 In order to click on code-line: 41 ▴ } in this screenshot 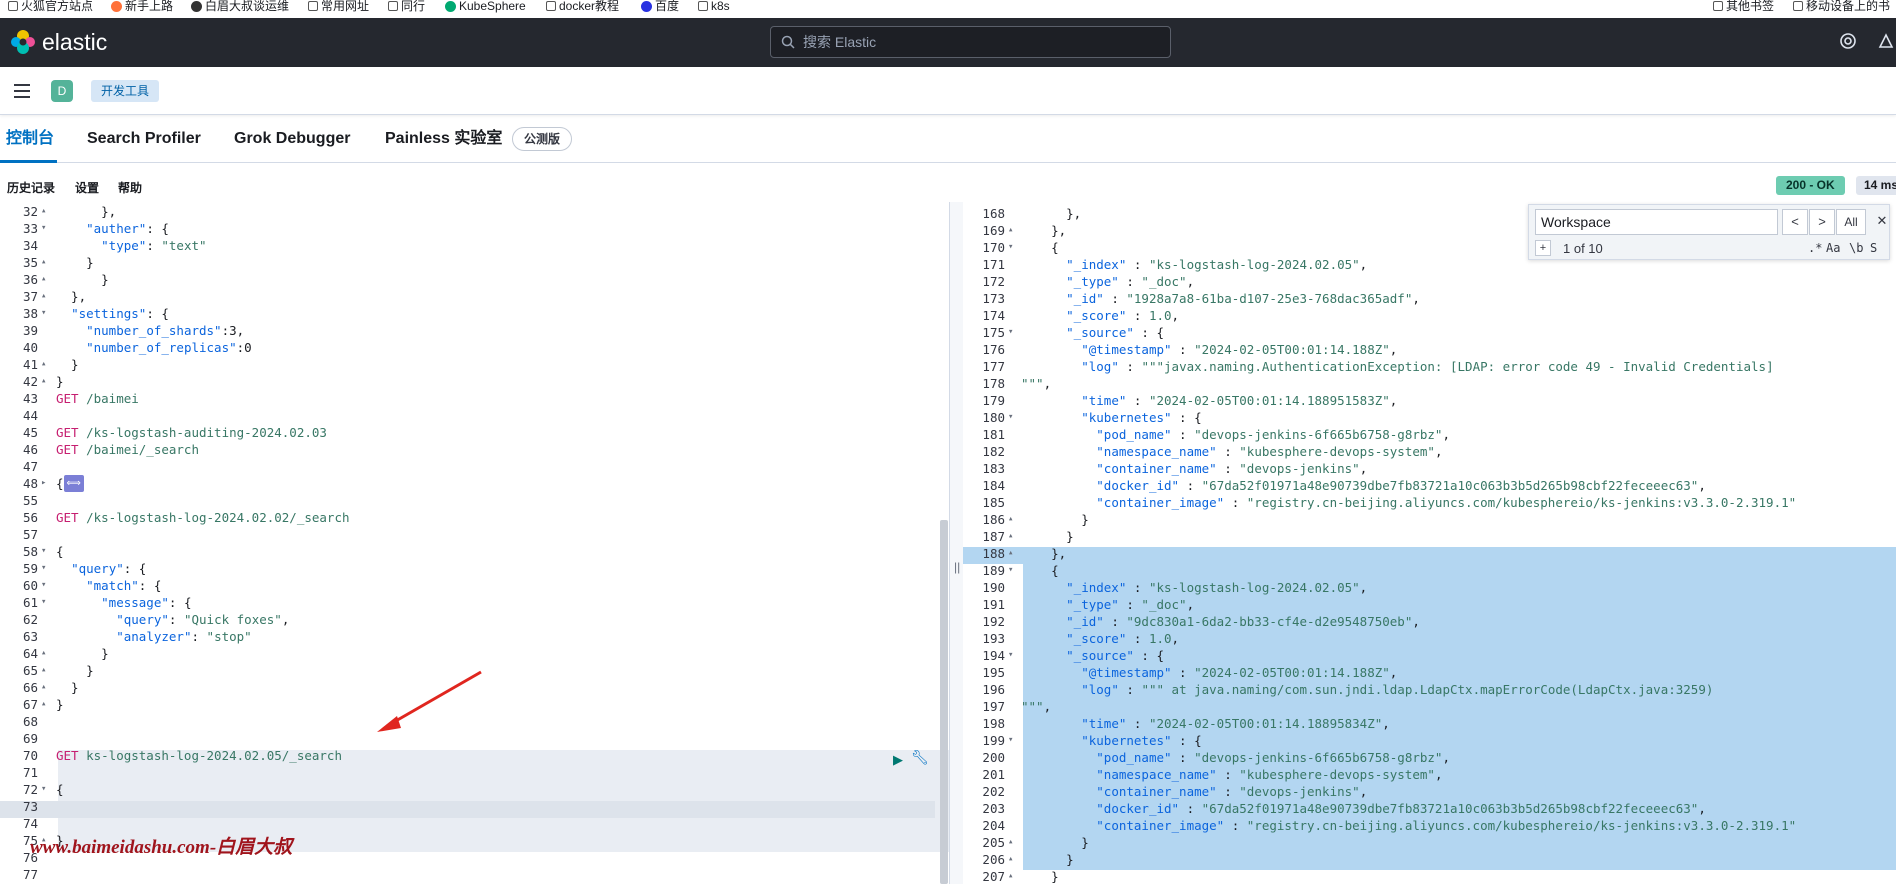, I will do `click(474, 364)`.